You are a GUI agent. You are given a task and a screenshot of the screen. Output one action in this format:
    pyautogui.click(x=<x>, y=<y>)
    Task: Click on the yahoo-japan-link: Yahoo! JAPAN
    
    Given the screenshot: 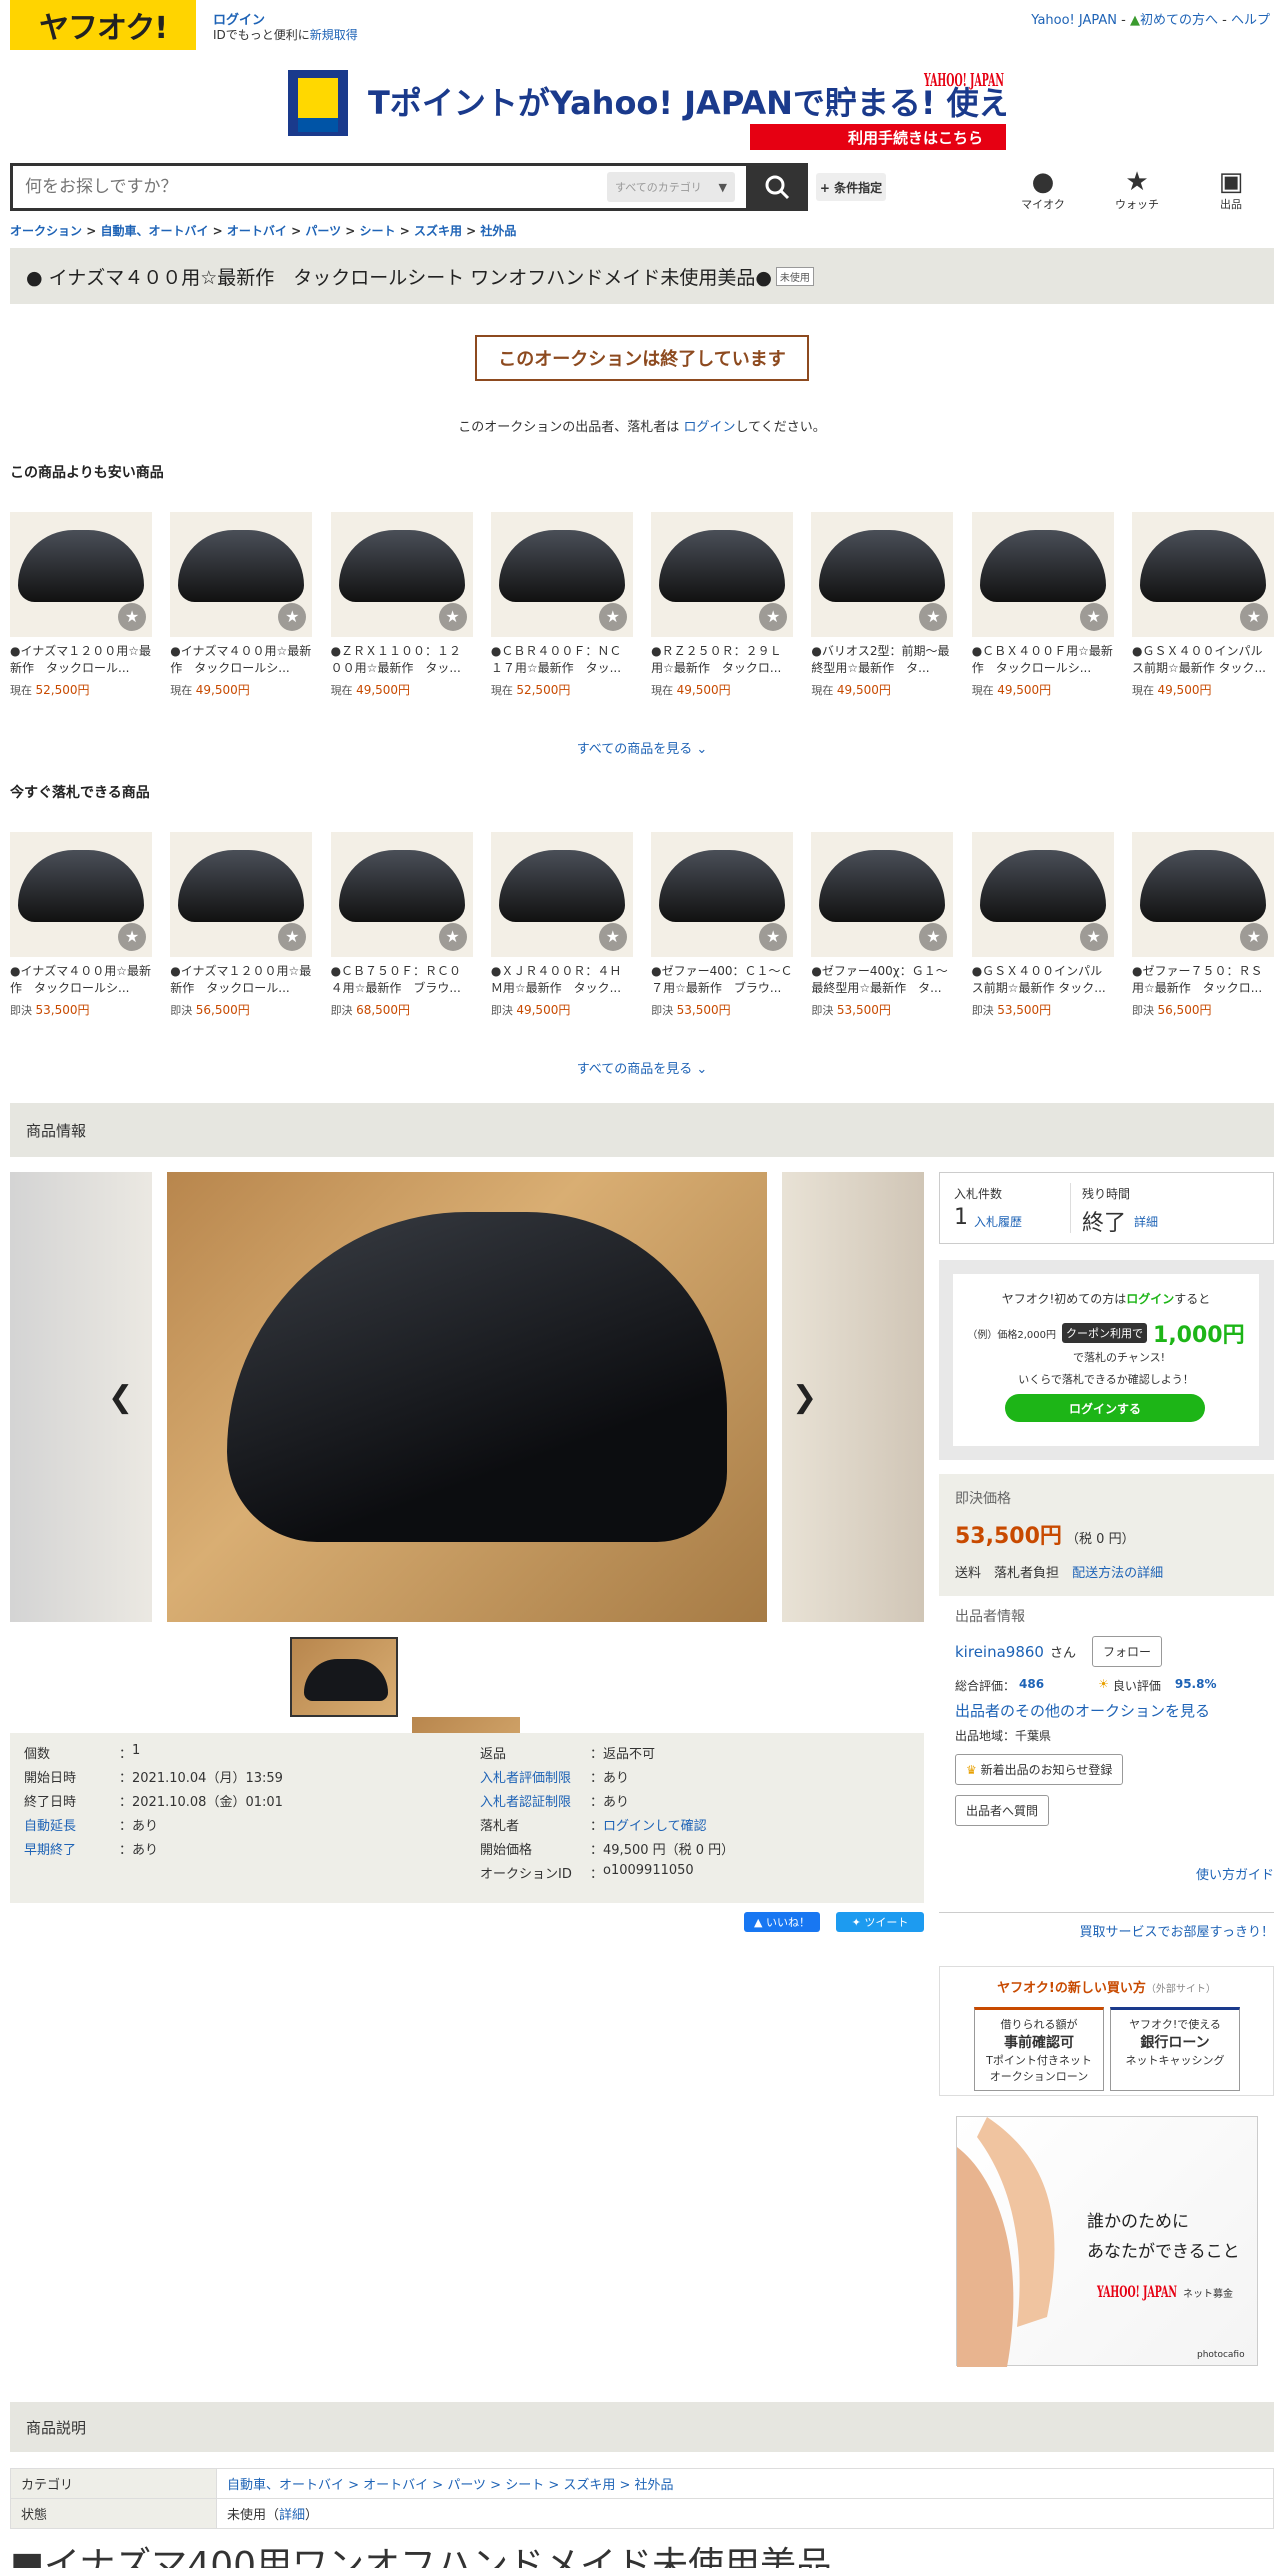 What is the action you would take?
    pyautogui.click(x=1074, y=20)
    